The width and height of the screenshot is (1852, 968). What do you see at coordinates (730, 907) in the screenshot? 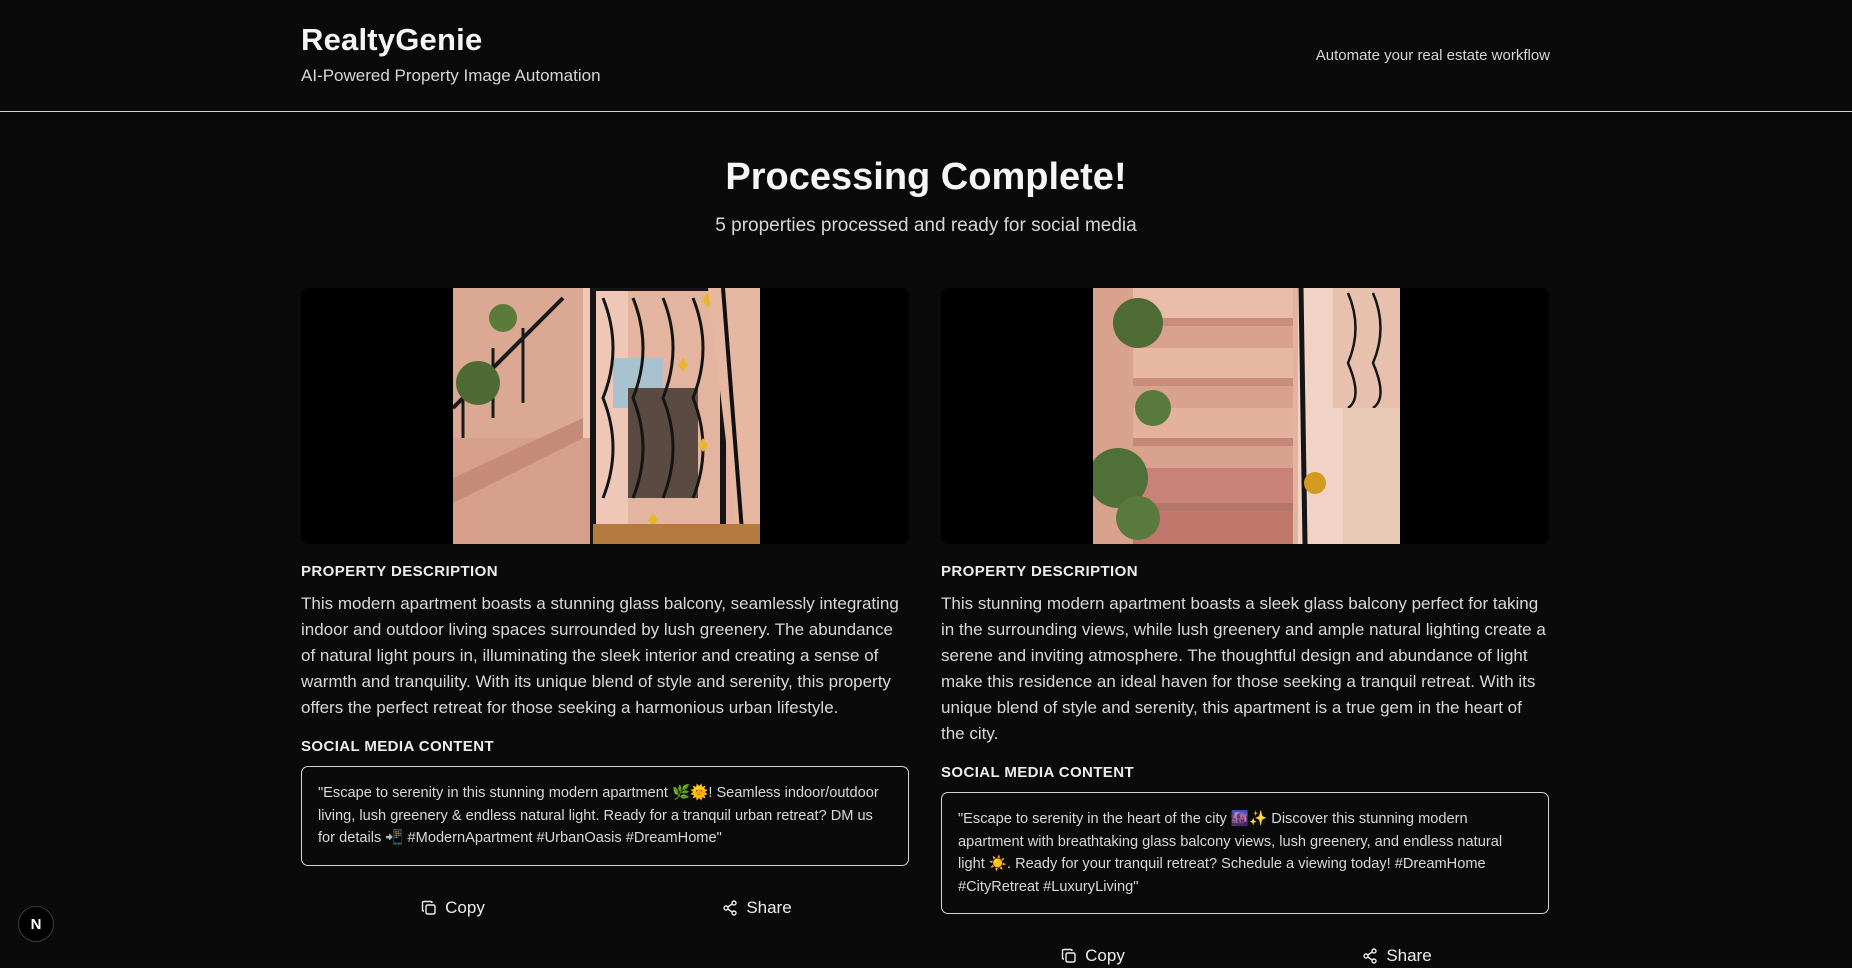
I see `share-icon` at bounding box center [730, 907].